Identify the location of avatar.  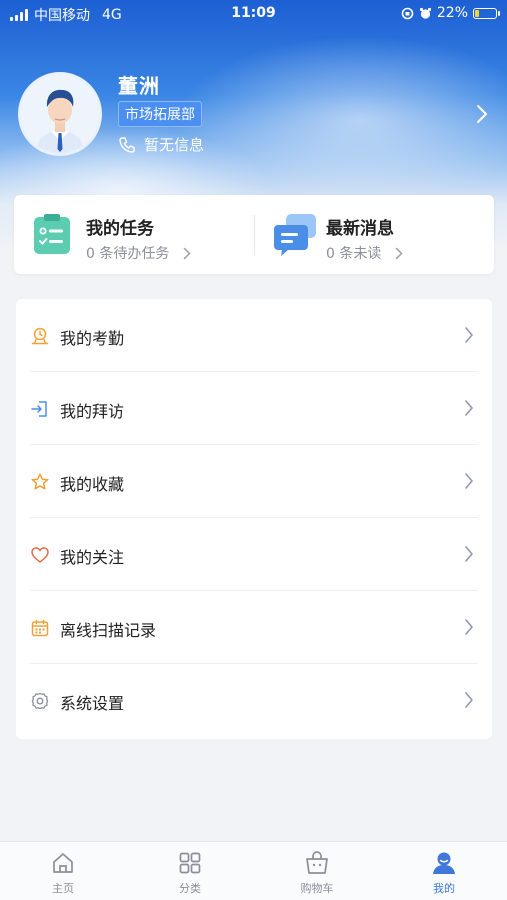
(60, 114).